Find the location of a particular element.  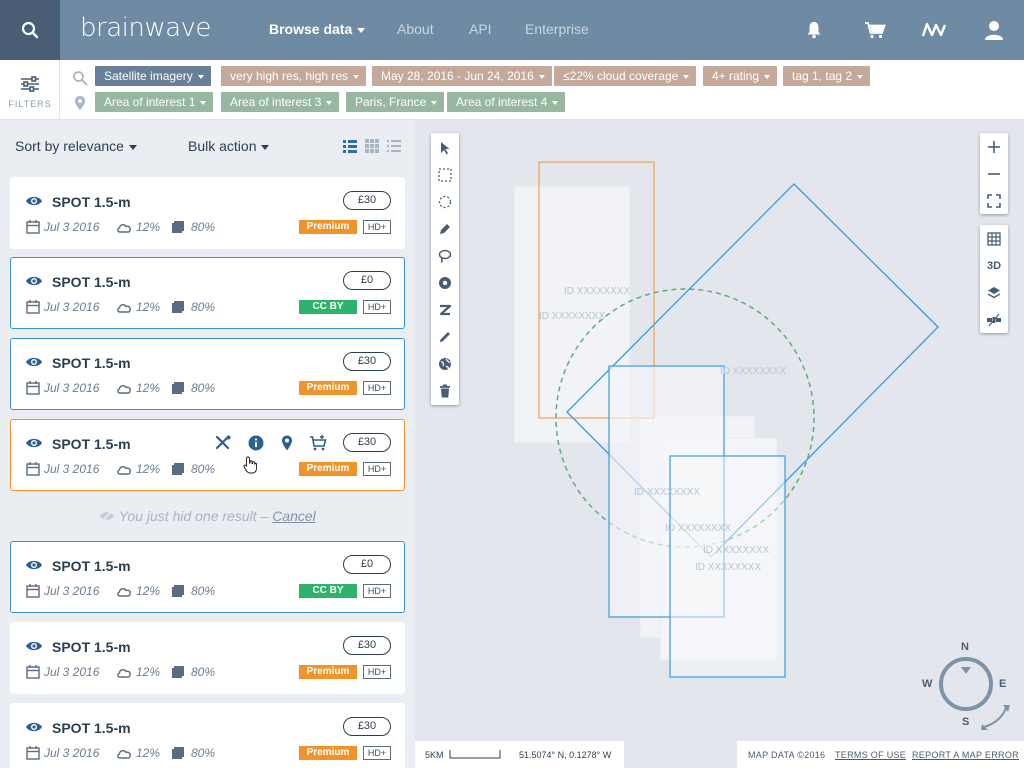

filters-label: FILTERS is located at coordinates (30, 104).